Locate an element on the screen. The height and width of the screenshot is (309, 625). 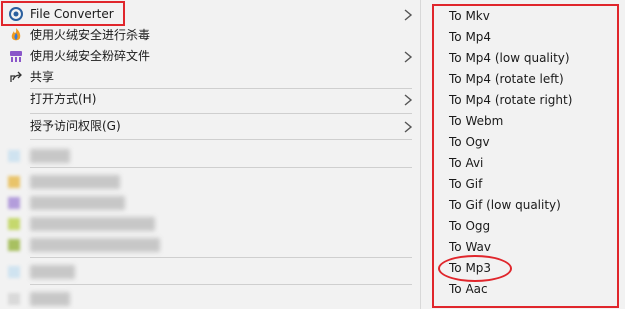
menu-item-label: 授予访问权限(G) is located at coordinates (75, 126).